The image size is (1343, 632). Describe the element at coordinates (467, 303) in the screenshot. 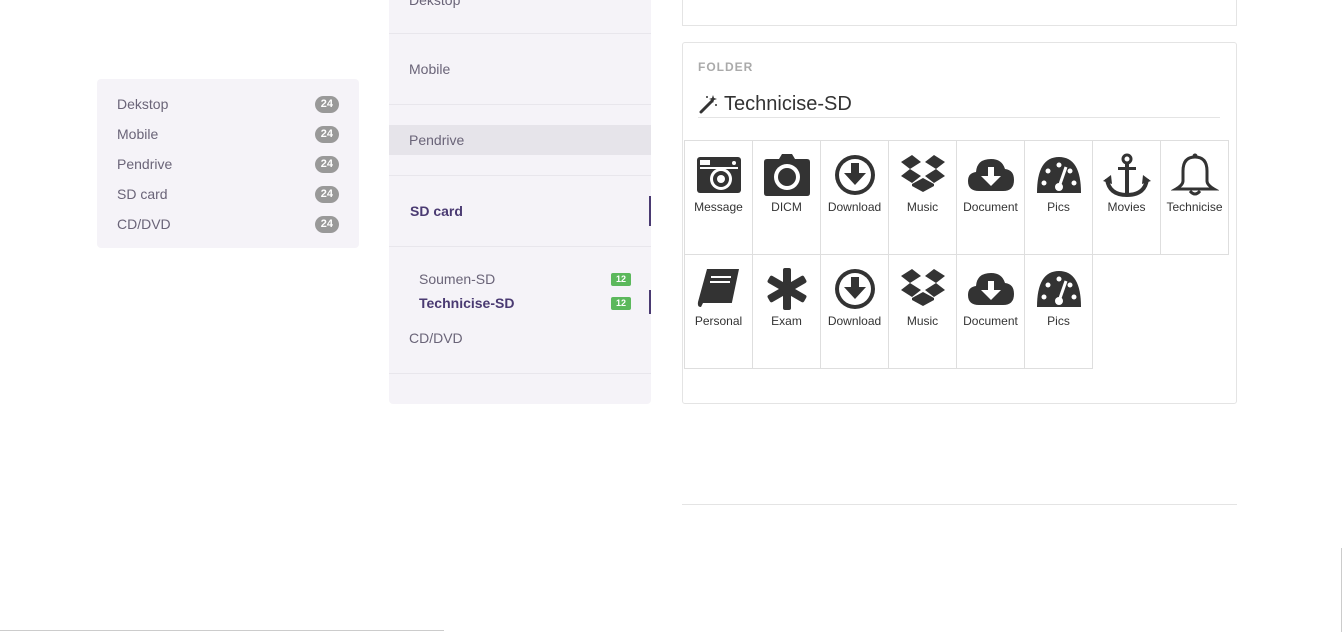

I see `subitem-label: Technicise-SD` at that location.